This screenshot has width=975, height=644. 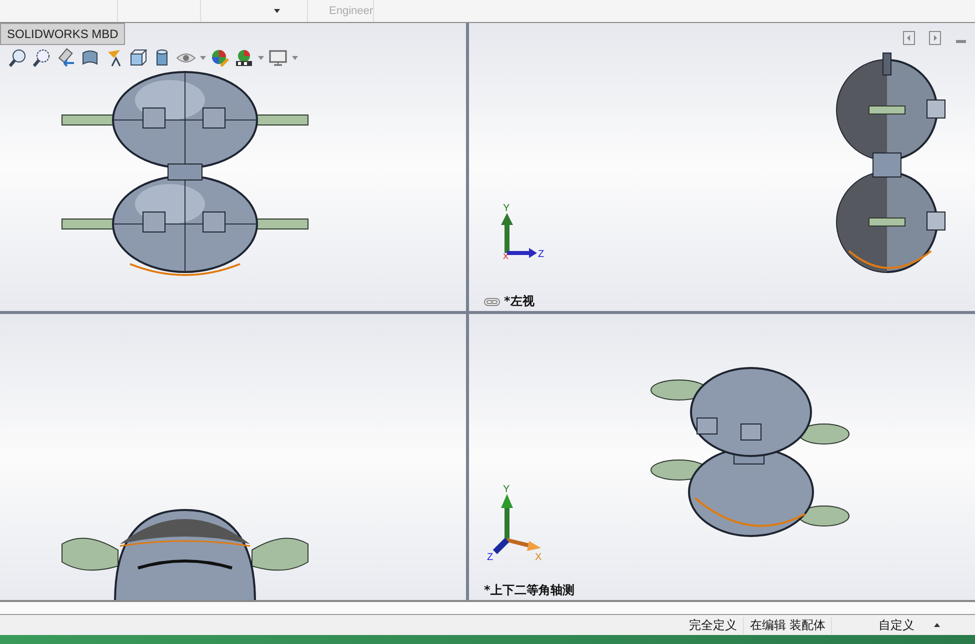 What do you see at coordinates (220, 58) in the screenshot?
I see `edit-appearance-icon` at bounding box center [220, 58].